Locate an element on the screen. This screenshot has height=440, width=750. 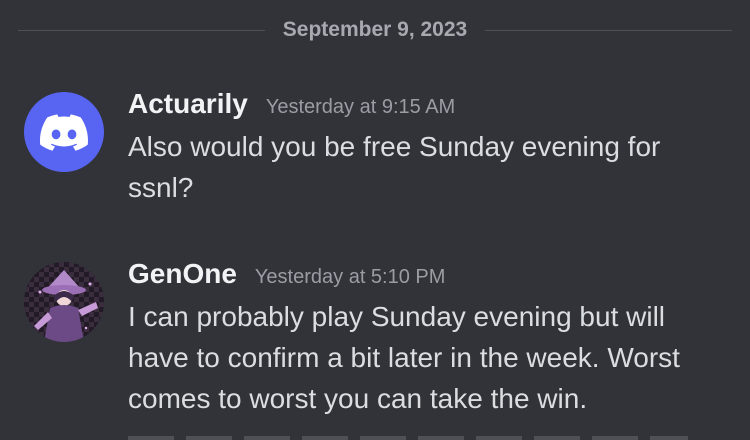
message-timestamp: Yesterday at 9:15 AM is located at coordinates (360, 107).